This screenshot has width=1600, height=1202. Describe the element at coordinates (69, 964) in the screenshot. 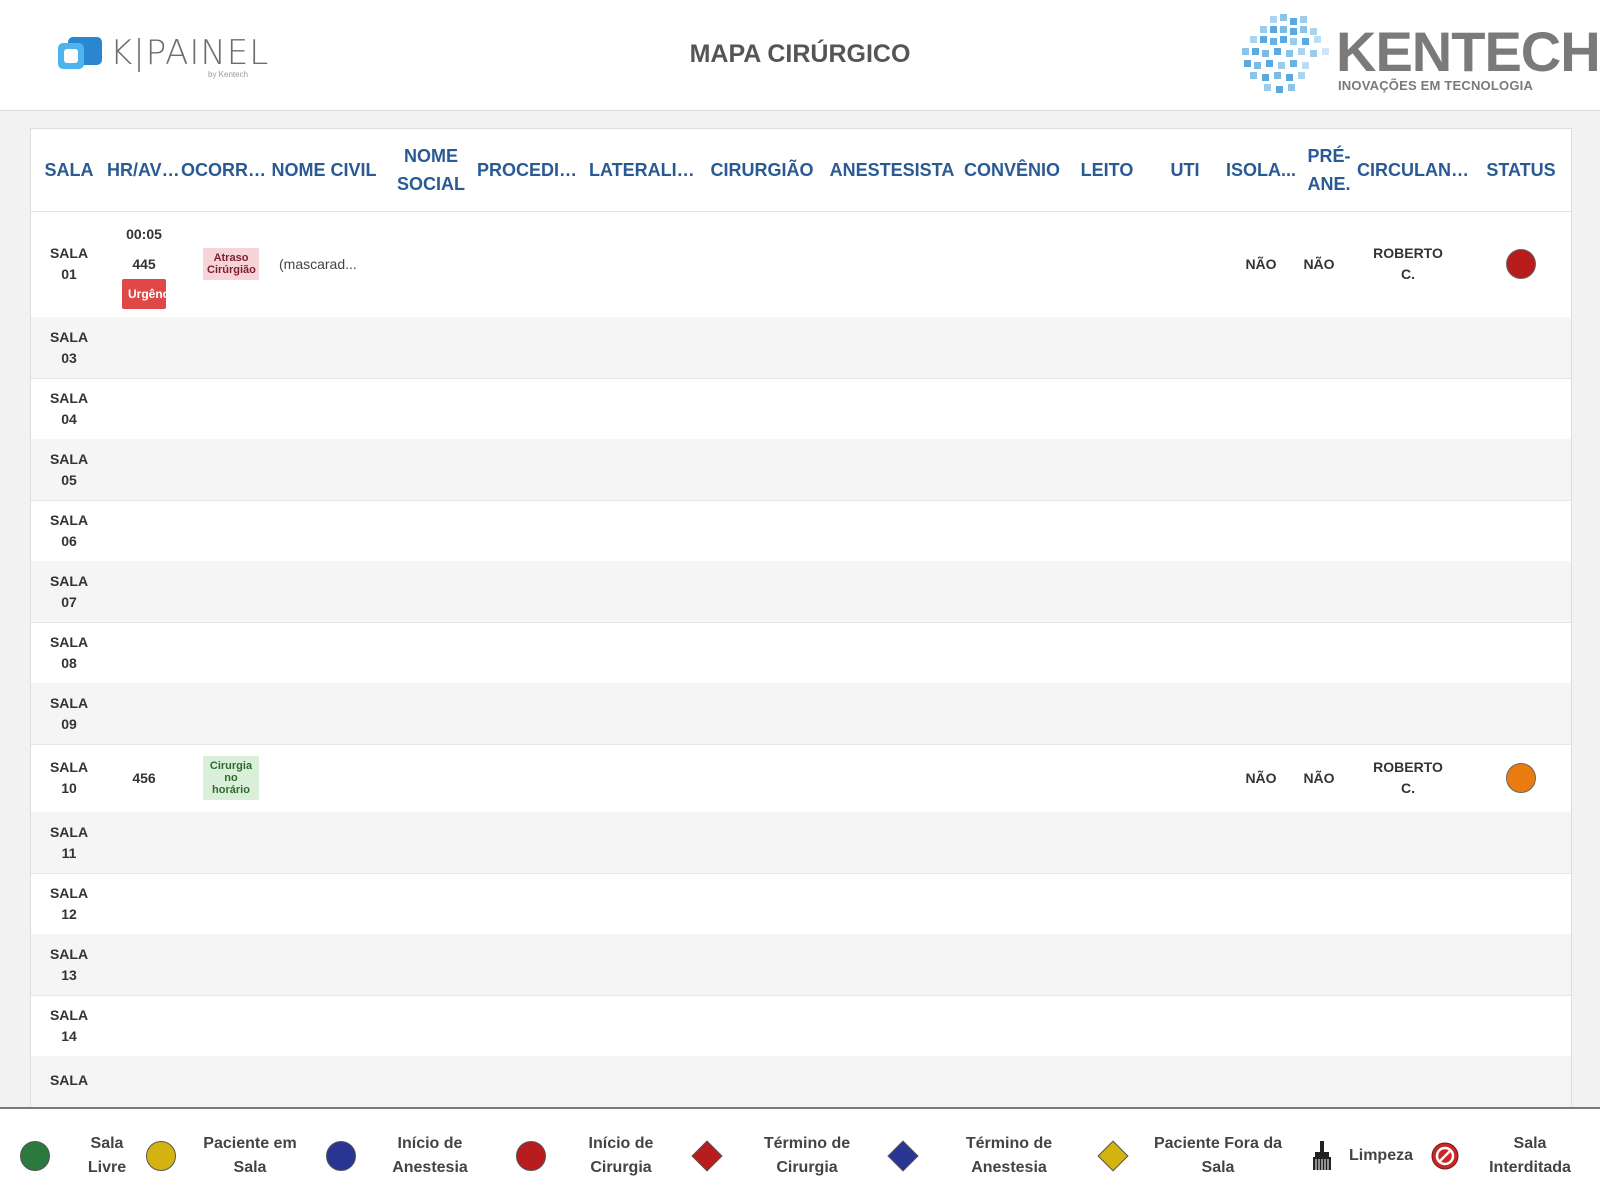

I see `sala-cell: SALA 13` at that location.